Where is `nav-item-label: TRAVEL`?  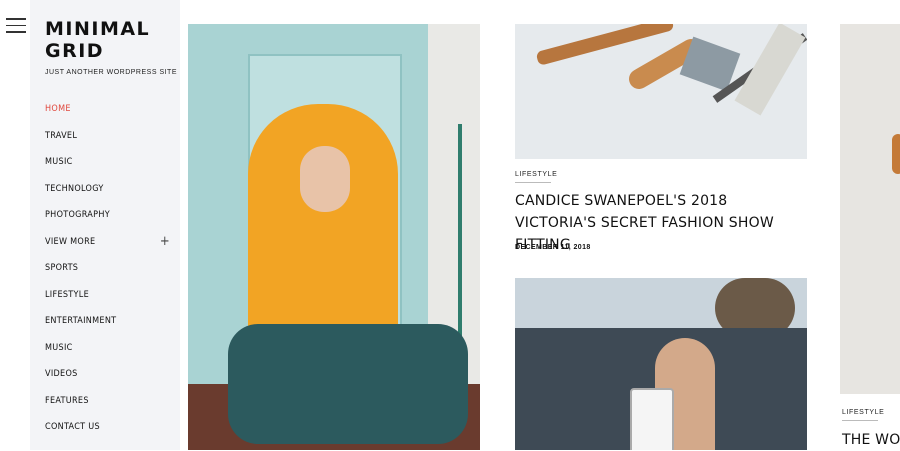
nav-item-label: TRAVEL is located at coordinates (61, 135).